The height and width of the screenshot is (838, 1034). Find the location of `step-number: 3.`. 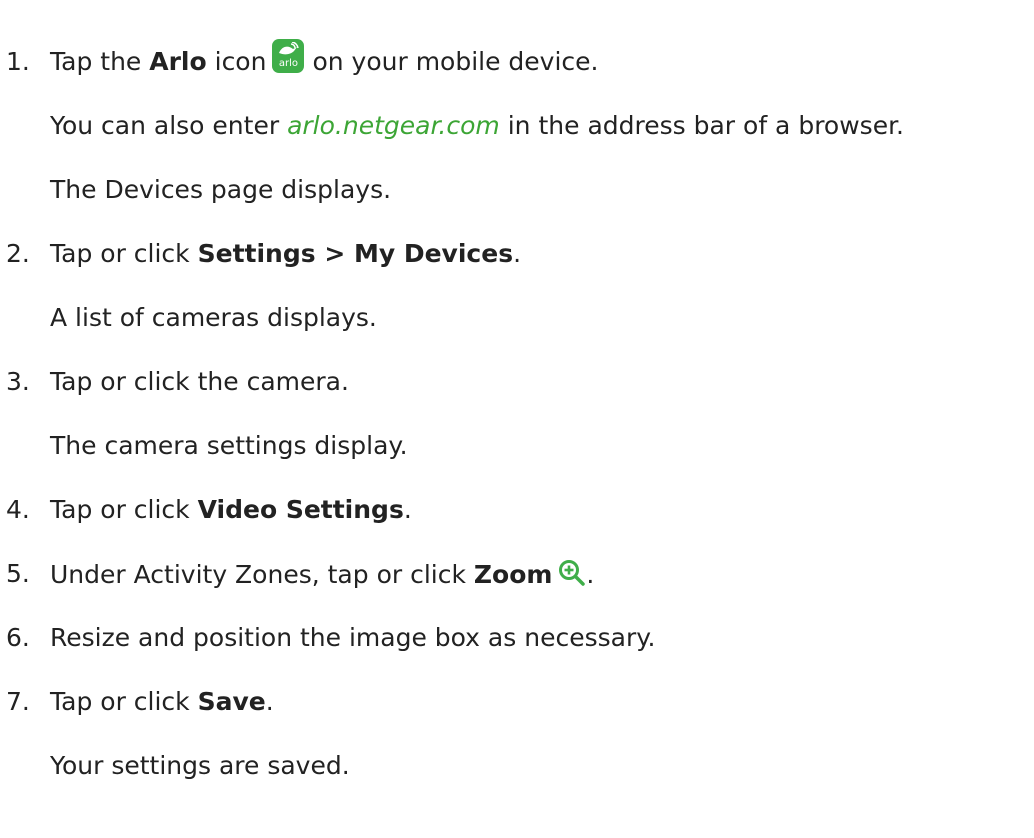

step-number: 3. is located at coordinates (18, 381).